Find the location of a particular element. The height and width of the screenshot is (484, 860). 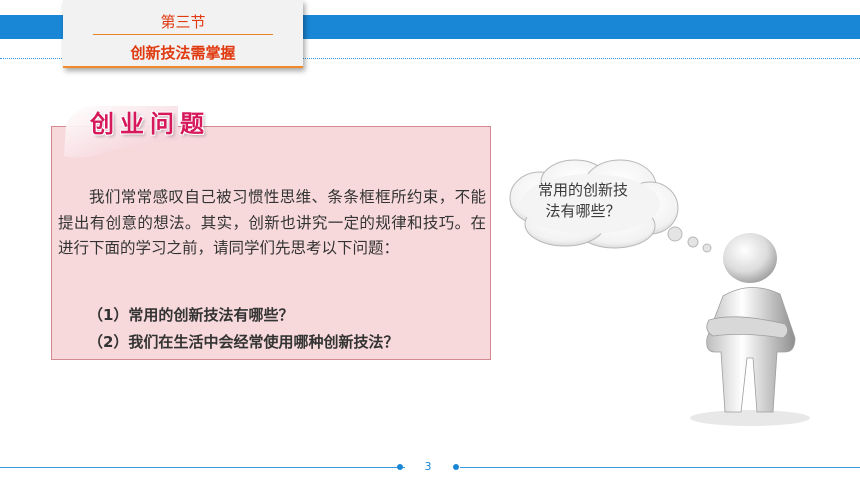

section-tab: 第三节 创新技法需掌握 is located at coordinates (183, 34).